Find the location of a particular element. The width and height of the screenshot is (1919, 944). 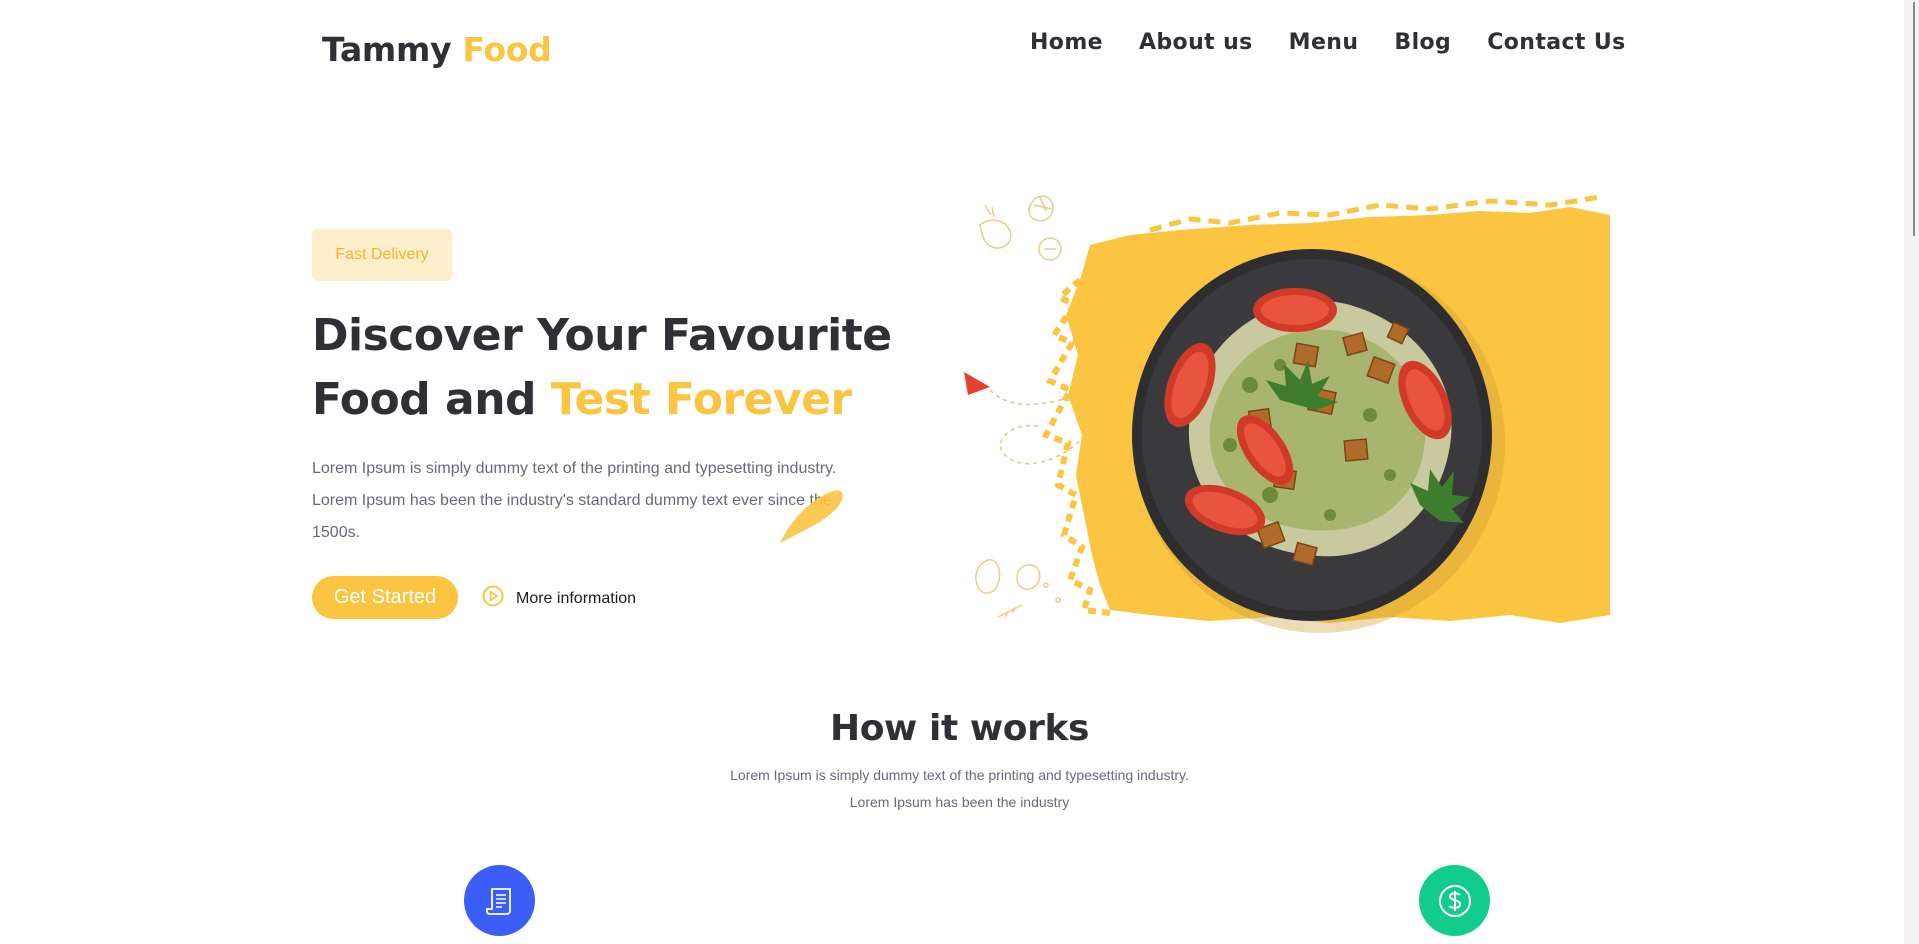

scrollbar-thumb is located at coordinates (1914, 119).